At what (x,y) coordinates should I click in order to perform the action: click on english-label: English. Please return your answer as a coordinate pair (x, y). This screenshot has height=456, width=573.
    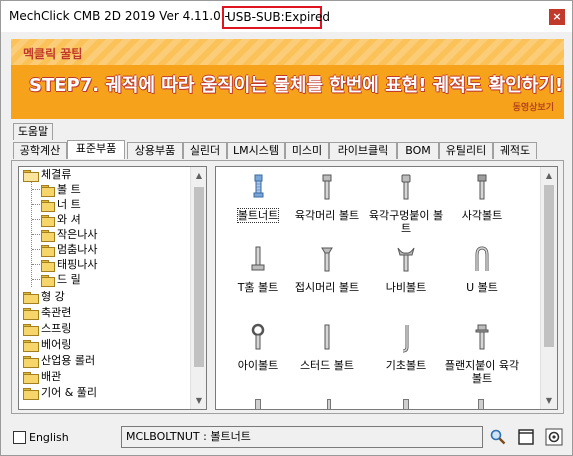
    Looking at the image, I should click on (49, 437).